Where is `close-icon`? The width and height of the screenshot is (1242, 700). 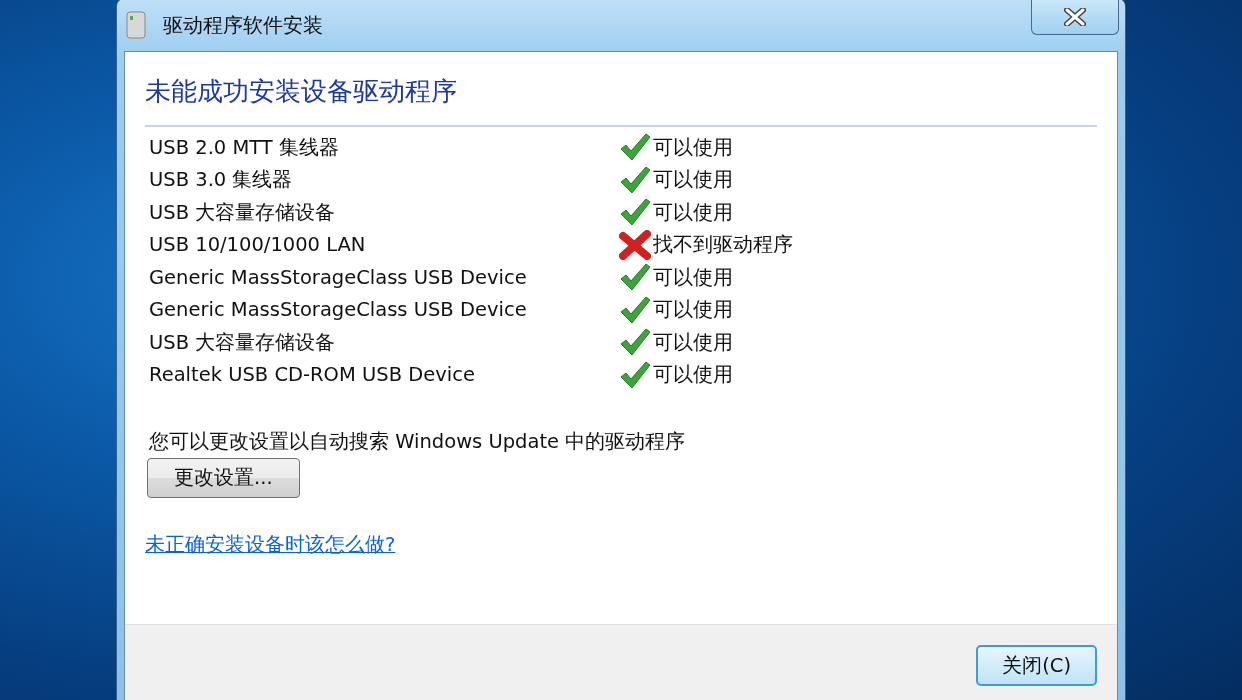
close-icon is located at coordinates (1075, 16).